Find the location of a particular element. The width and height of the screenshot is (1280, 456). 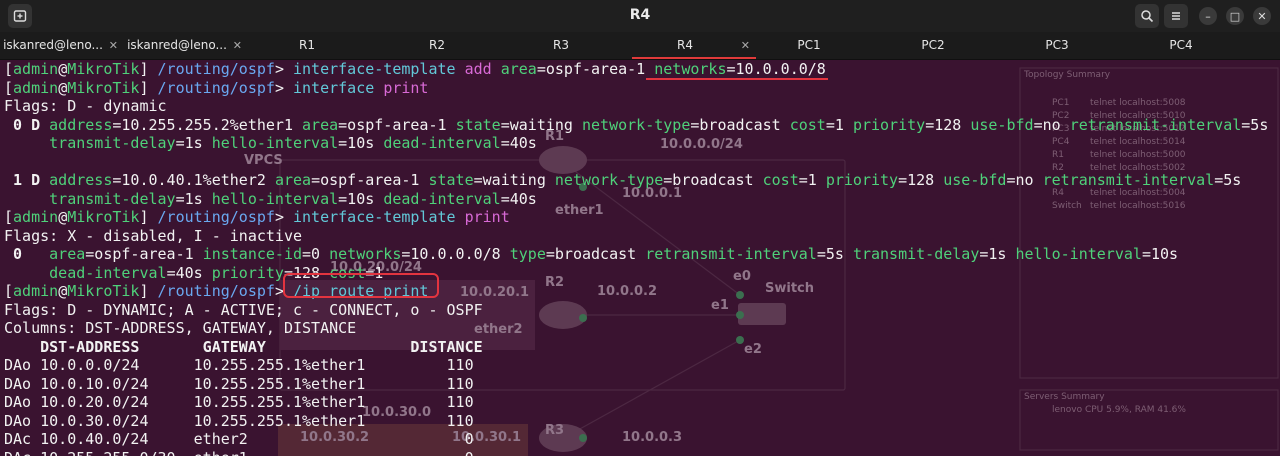

window-title: R4 is located at coordinates (640, 15).